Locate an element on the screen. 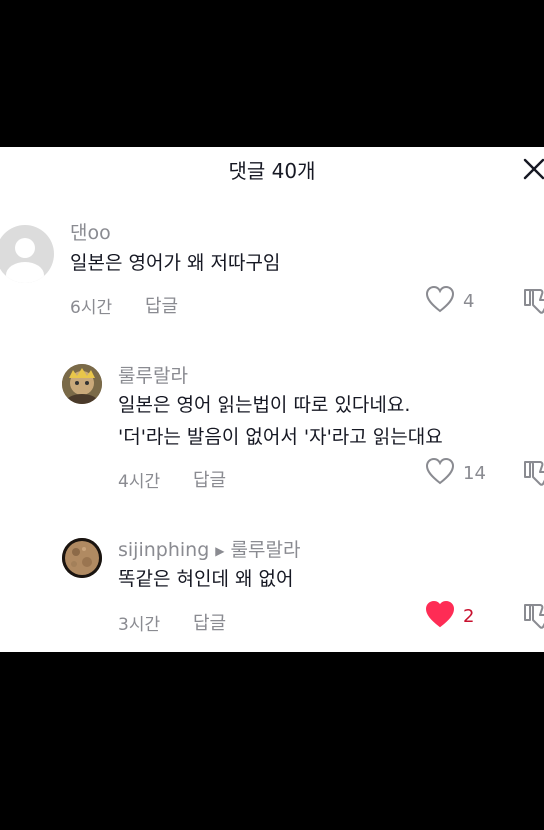 The width and height of the screenshot is (544, 830). reply-arrow-icon: ▶ is located at coordinates (220, 550).